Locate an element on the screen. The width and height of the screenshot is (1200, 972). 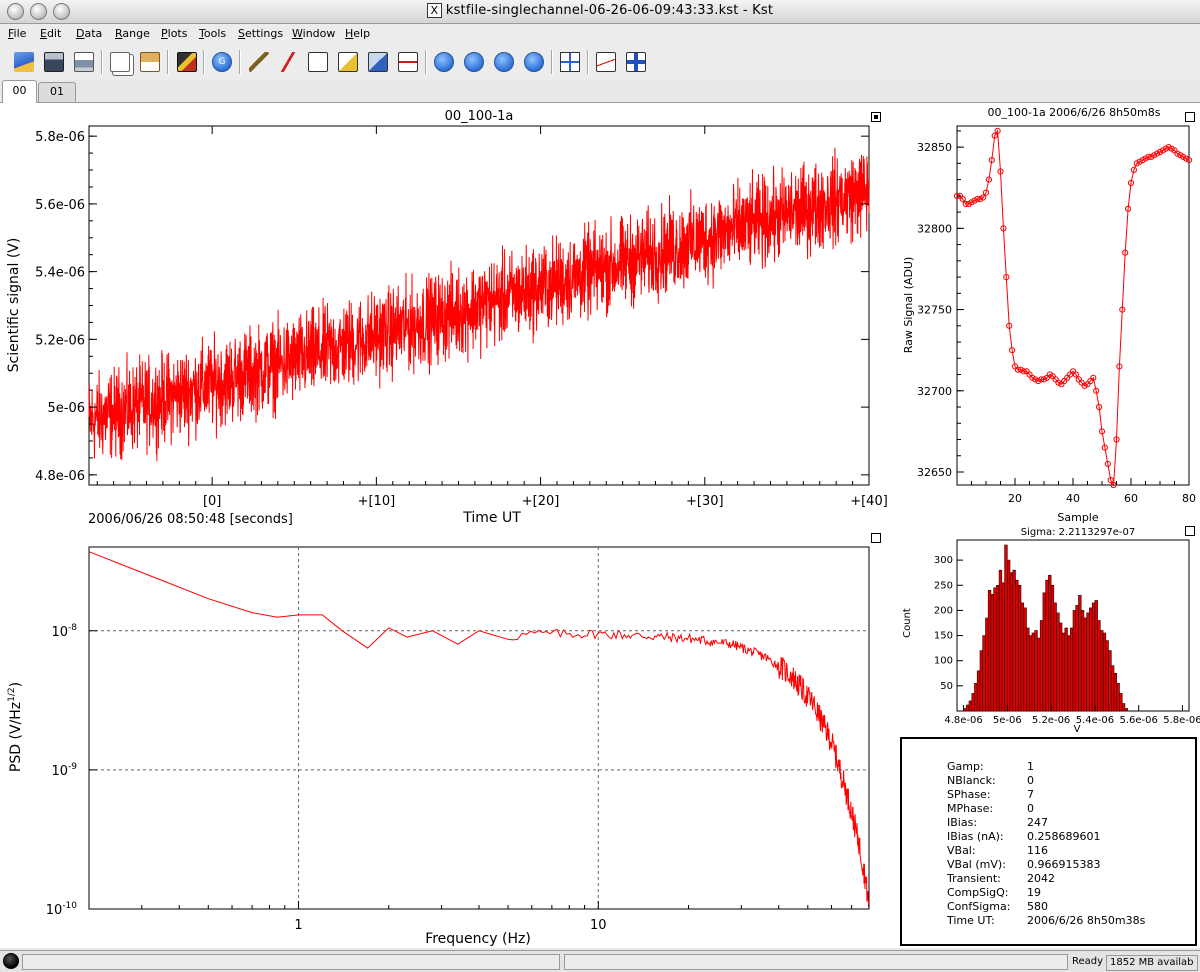
new-equation-button is located at coordinates (348, 62).